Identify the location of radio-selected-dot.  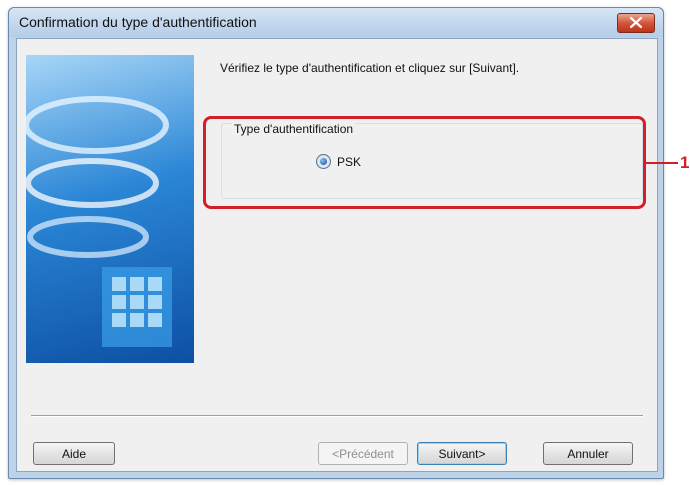
(323, 161).